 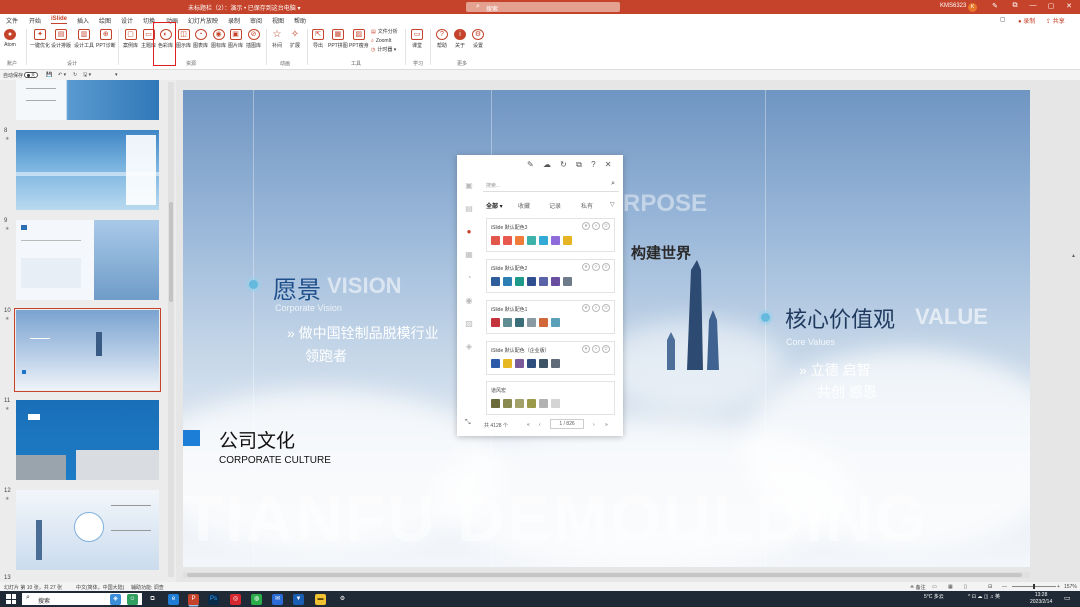 I want to click on slides-panel-scrollbar, so click(x=171, y=329).